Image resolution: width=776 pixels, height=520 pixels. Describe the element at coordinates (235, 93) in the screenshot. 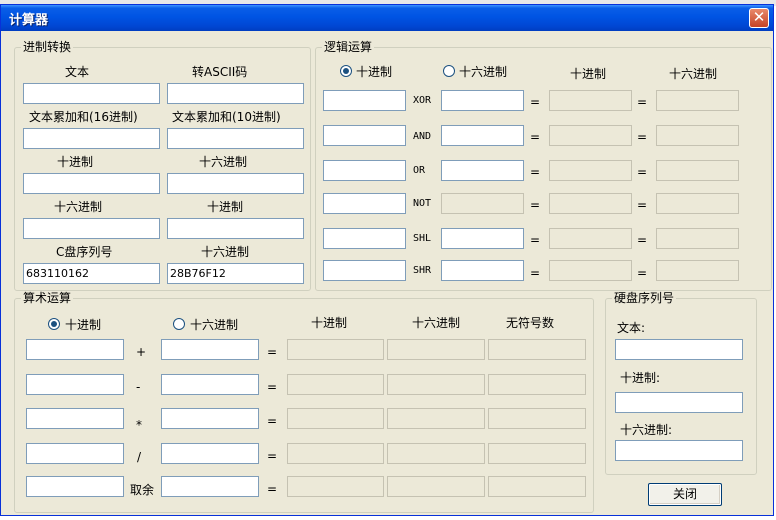

I see `ascii-output` at that location.